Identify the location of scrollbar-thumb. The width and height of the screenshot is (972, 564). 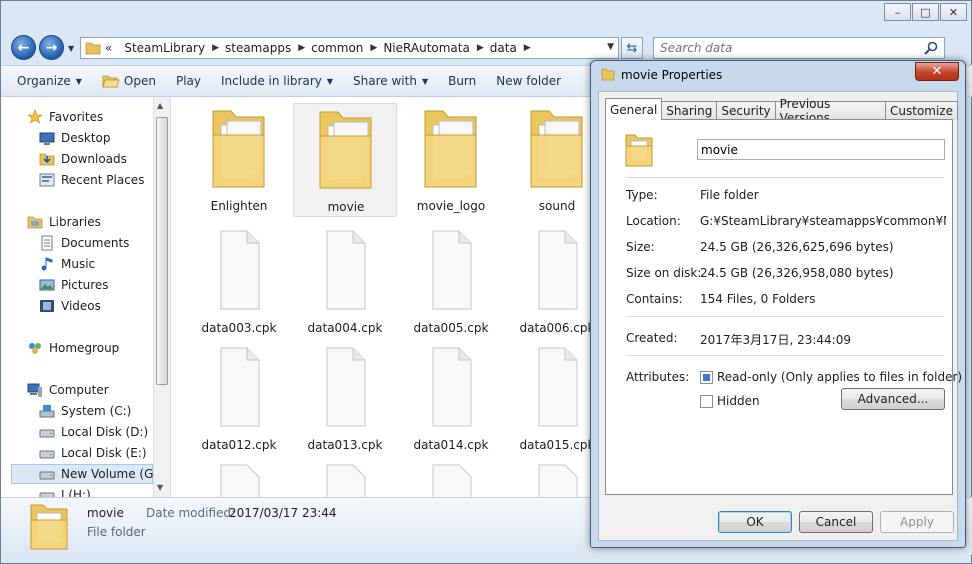
(162, 251).